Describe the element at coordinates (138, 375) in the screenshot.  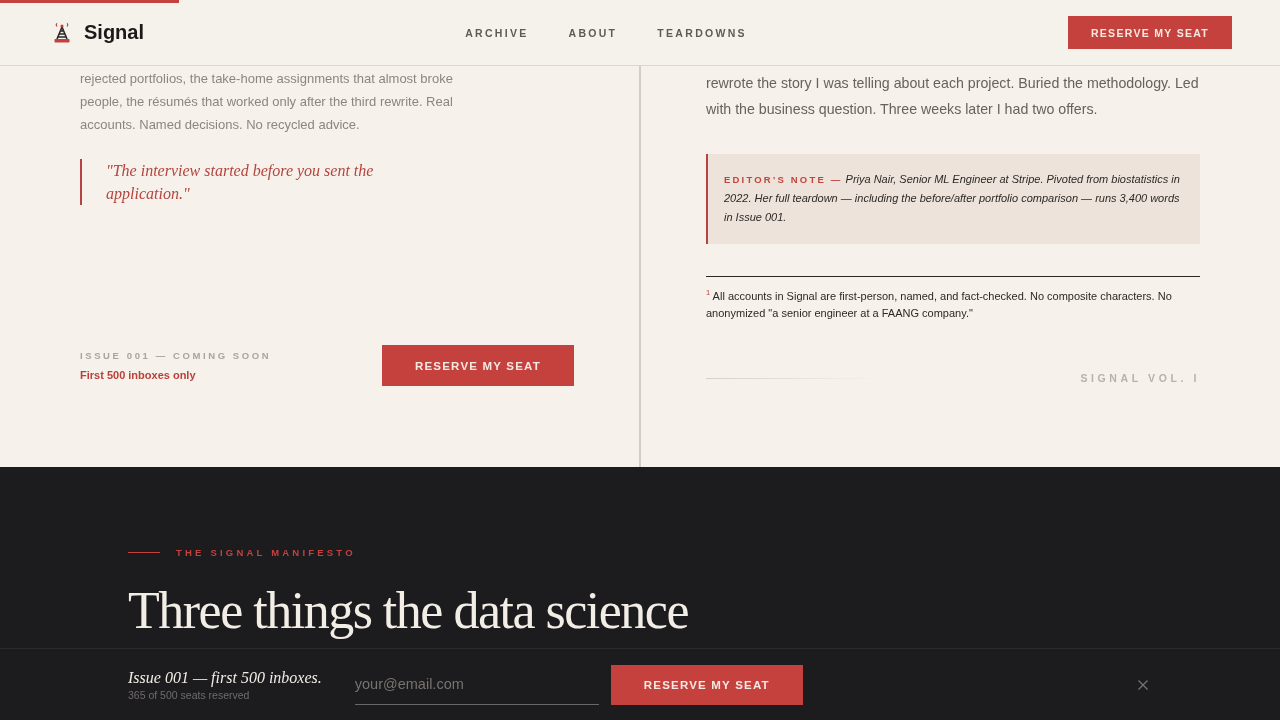
I see `scarcity-note: First 500 inboxes only` at that location.